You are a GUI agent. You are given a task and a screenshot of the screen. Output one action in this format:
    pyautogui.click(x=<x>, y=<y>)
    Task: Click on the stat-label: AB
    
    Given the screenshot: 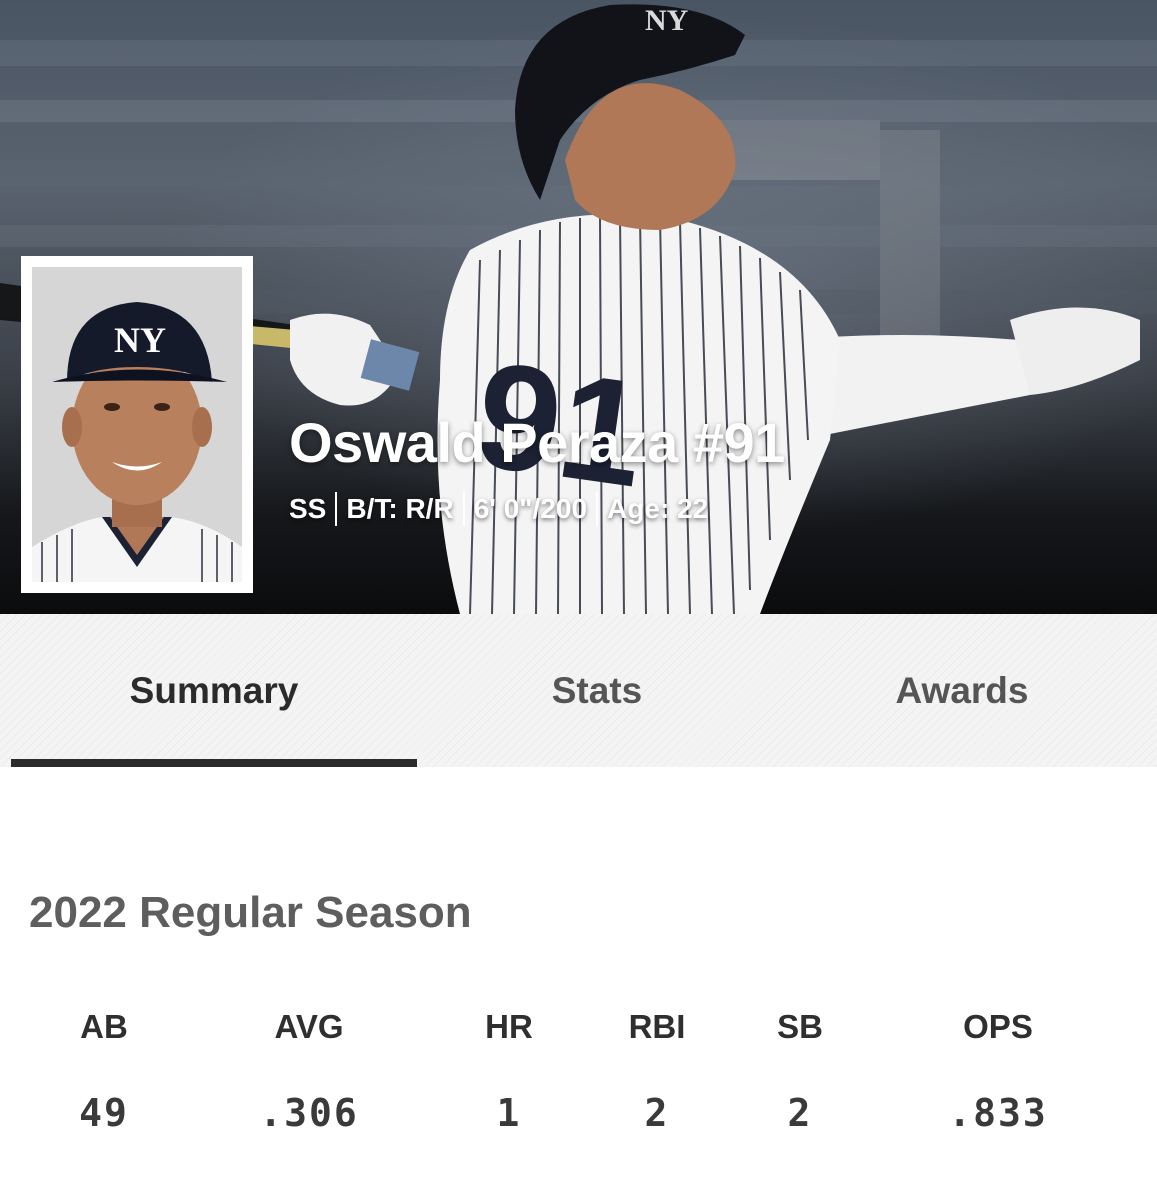 What is the action you would take?
    pyautogui.click(x=104, y=1026)
    